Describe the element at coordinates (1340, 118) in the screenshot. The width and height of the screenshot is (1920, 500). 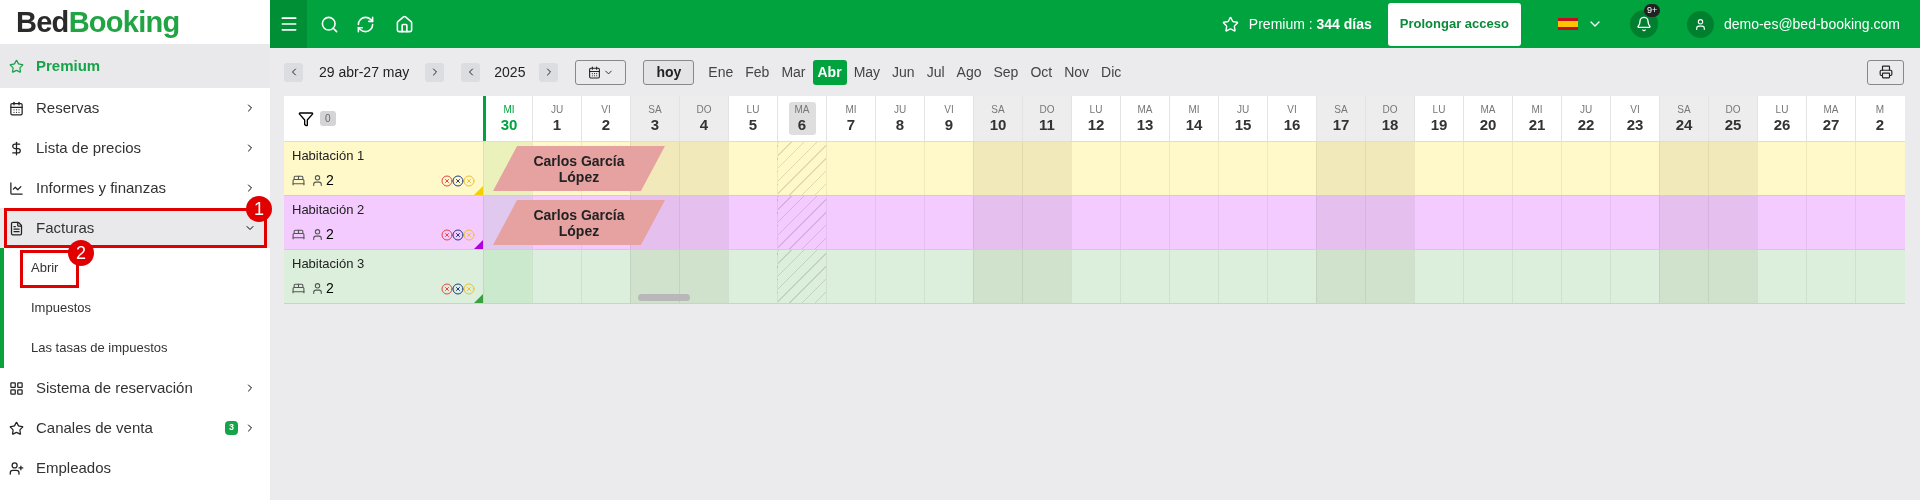
I see `day-header: SA 17` at that location.